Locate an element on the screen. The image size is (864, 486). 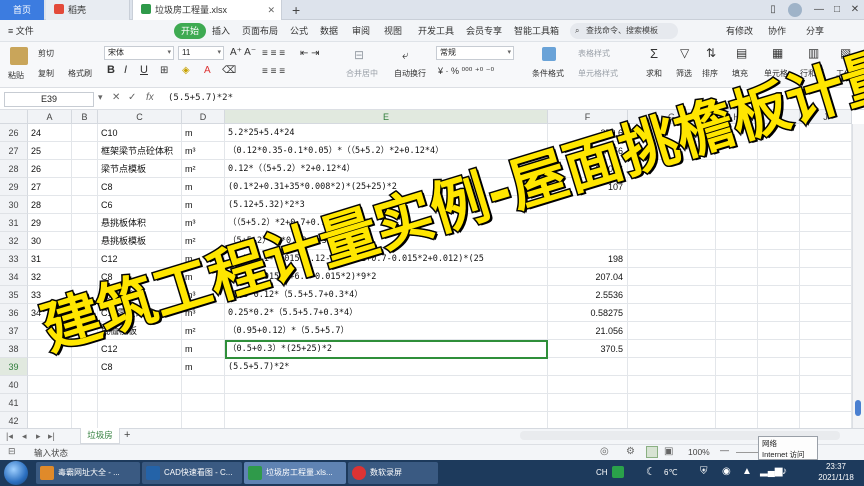
cut-button: 剪切 is located at coordinates (46, 53).